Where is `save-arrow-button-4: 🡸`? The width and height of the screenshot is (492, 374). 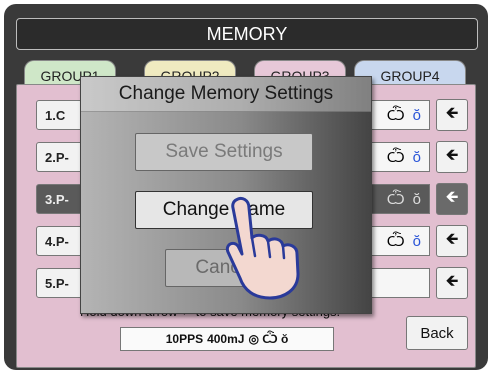 save-arrow-button-4: 🡸 is located at coordinates (452, 241).